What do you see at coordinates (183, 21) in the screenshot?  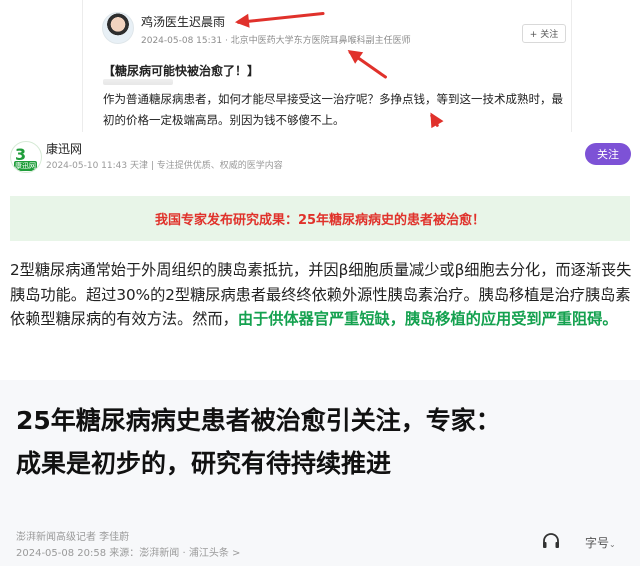 I see `post-author-name: 鸡汤医生迟晨雨` at bounding box center [183, 21].